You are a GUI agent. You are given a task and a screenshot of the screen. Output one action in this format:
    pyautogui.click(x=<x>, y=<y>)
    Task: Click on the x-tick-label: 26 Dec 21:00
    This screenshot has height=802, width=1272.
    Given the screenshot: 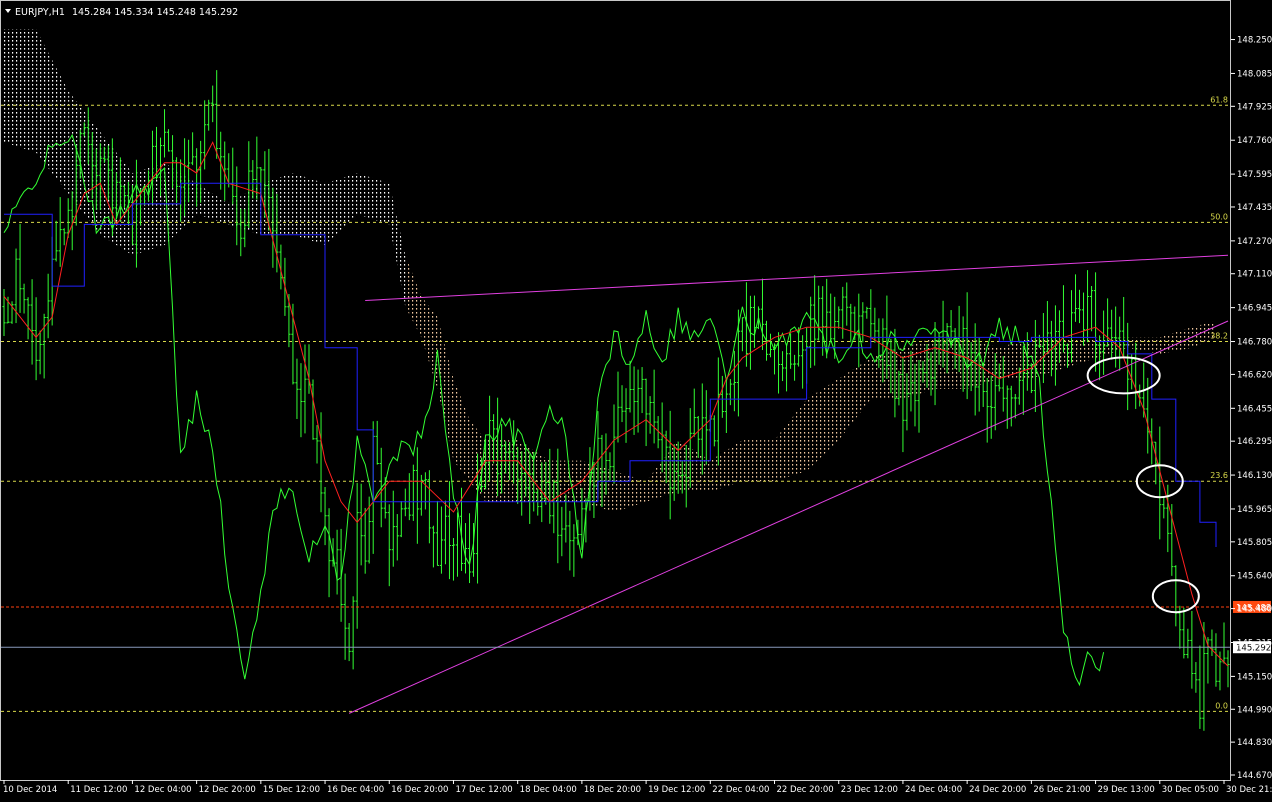 What is the action you would take?
    pyautogui.click(x=1061, y=790)
    